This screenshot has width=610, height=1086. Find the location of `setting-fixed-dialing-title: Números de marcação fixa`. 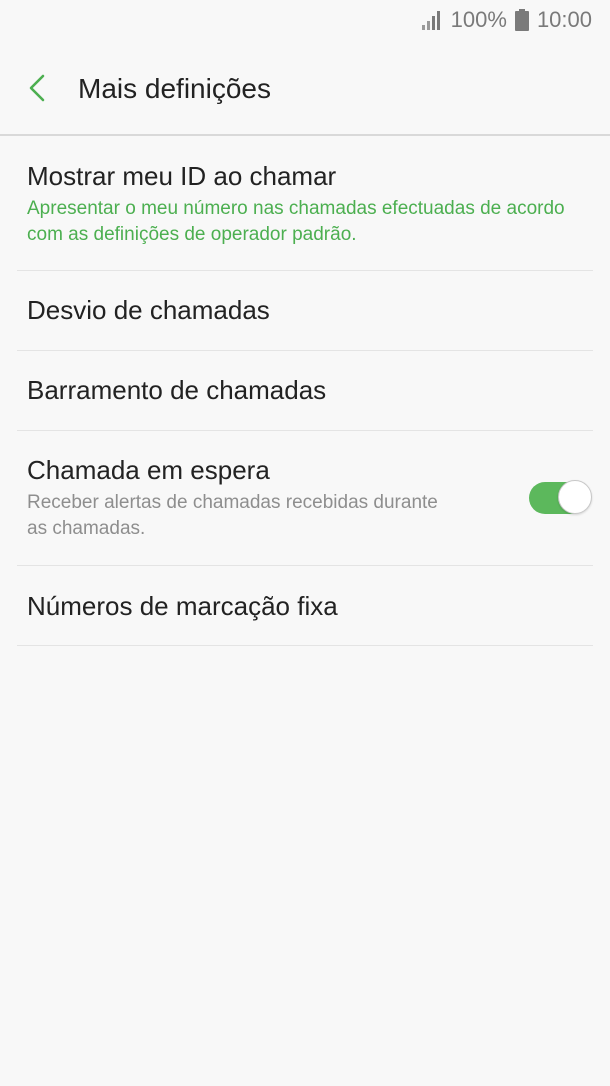

setting-fixed-dialing-title: Números de marcação fixa is located at coordinates (182, 606).